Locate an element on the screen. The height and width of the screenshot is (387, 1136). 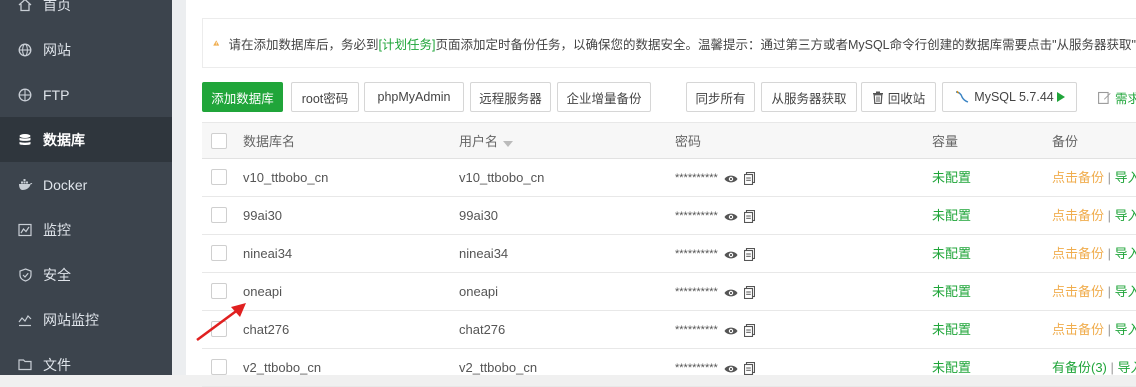
sidebar-item-label: 监控 is located at coordinates (57, 229).